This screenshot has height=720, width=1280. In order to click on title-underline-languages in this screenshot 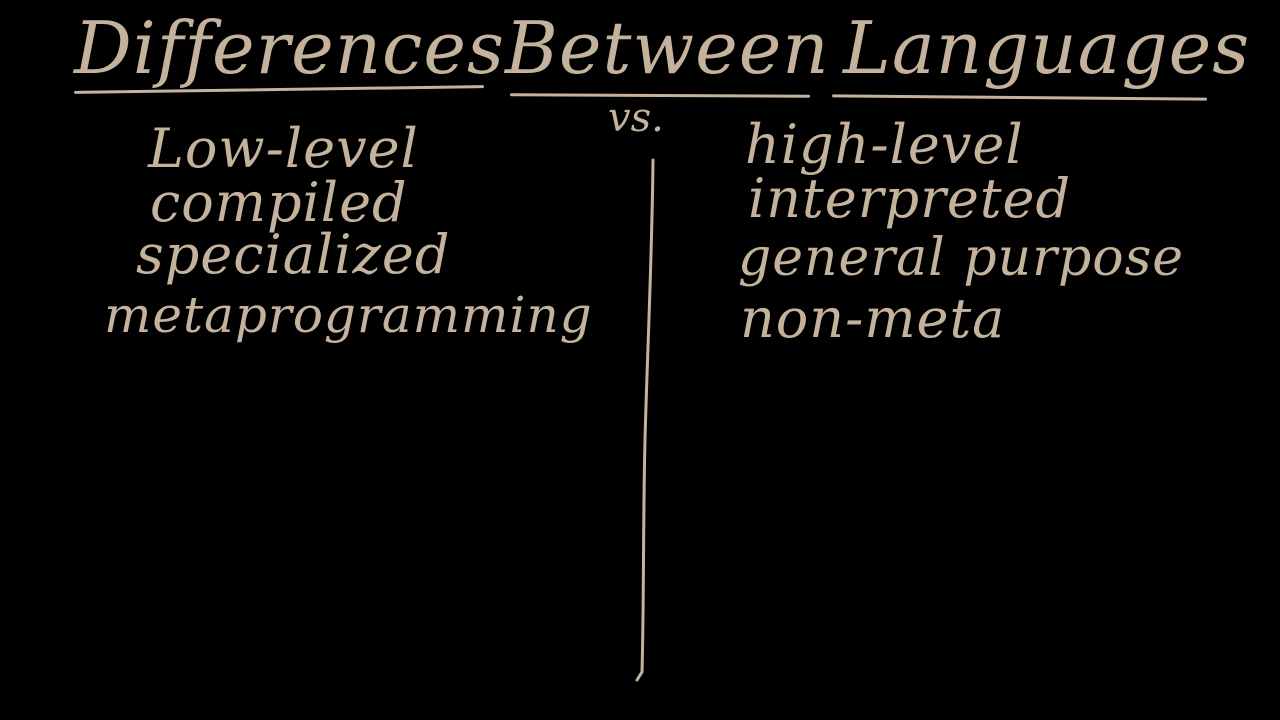, I will do `click(1019, 97)`.